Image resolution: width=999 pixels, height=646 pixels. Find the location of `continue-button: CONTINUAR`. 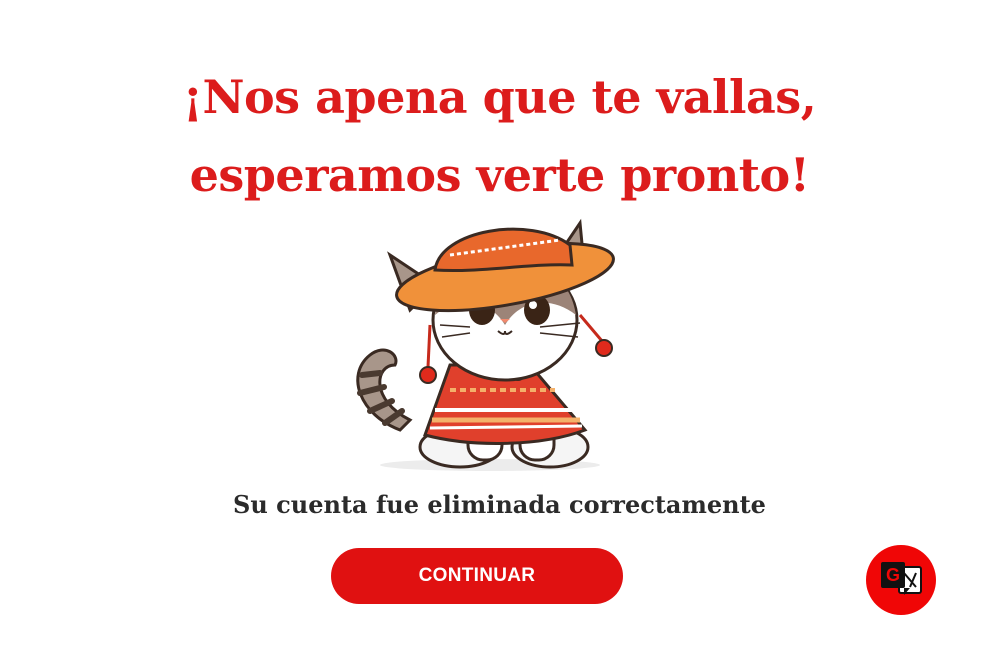

continue-button: CONTINUAR is located at coordinates (477, 576).